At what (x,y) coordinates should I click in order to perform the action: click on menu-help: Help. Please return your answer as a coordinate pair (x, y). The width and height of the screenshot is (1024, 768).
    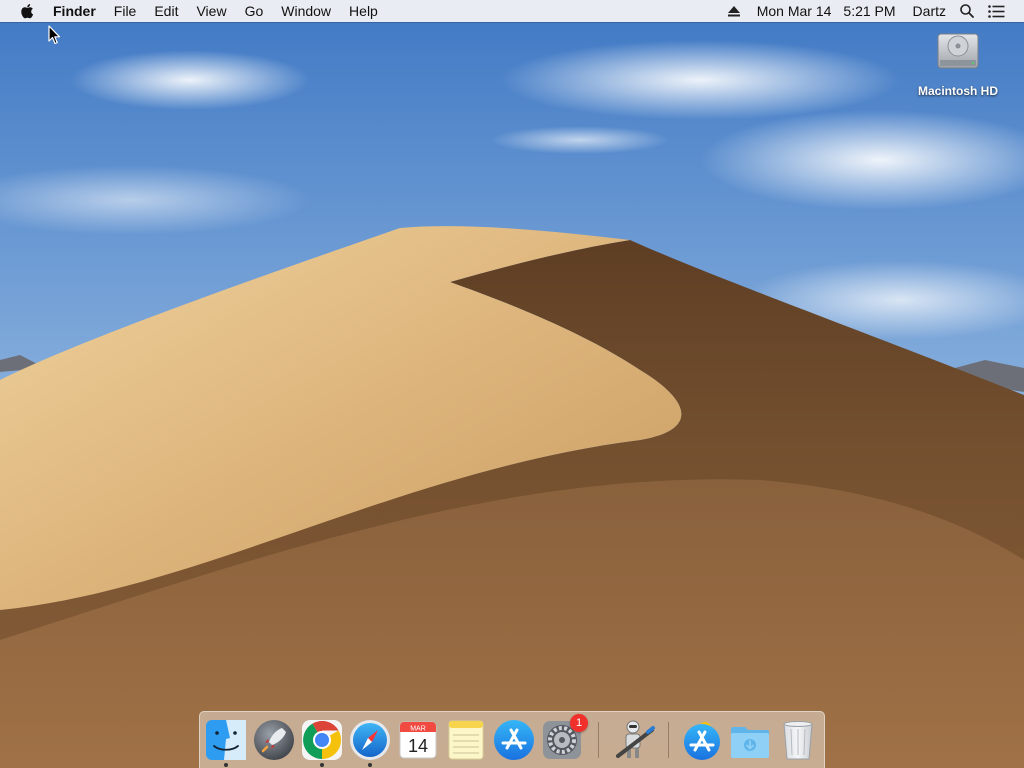
    Looking at the image, I should click on (363, 11).